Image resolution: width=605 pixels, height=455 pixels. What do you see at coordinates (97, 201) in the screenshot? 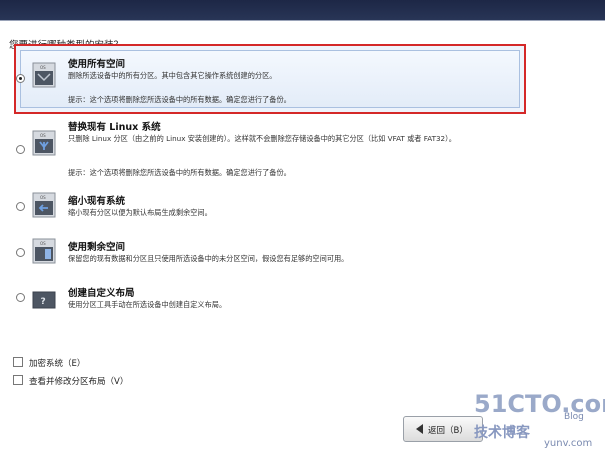
I see `option-title: 缩小现有系统` at bounding box center [97, 201].